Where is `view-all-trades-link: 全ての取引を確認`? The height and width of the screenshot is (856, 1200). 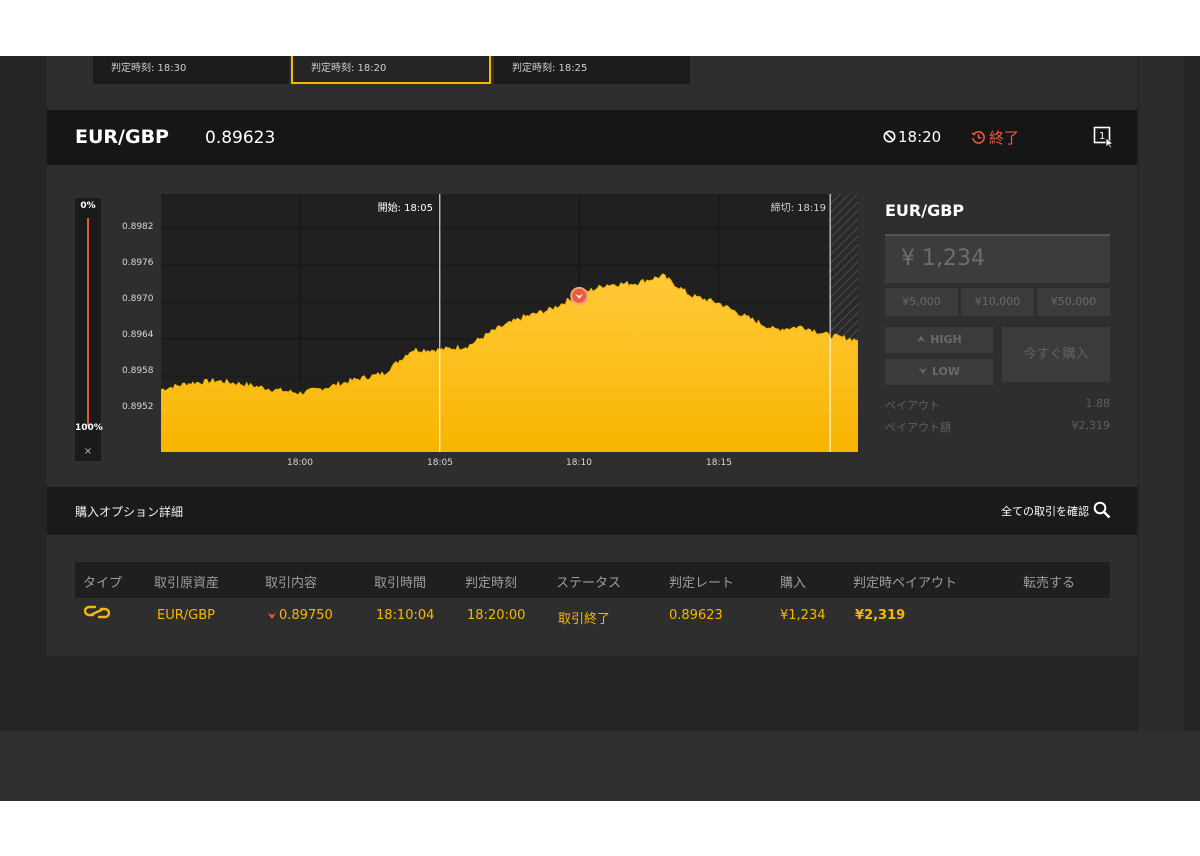 view-all-trades-link: 全ての取引を確認 is located at coordinates (1045, 511).